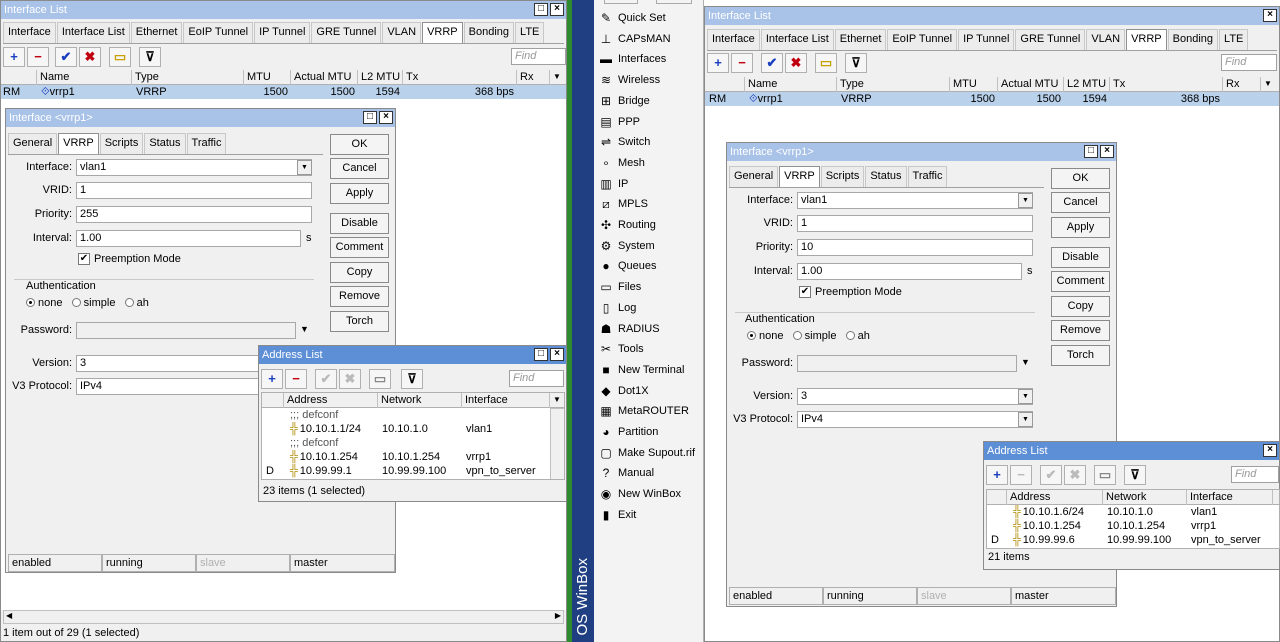 This screenshot has height=642, width=1280. What do you see at coordinates (1091, 151) in the screenshot?
I see `maximize-icon: □` at bounding box center [1091, 151].